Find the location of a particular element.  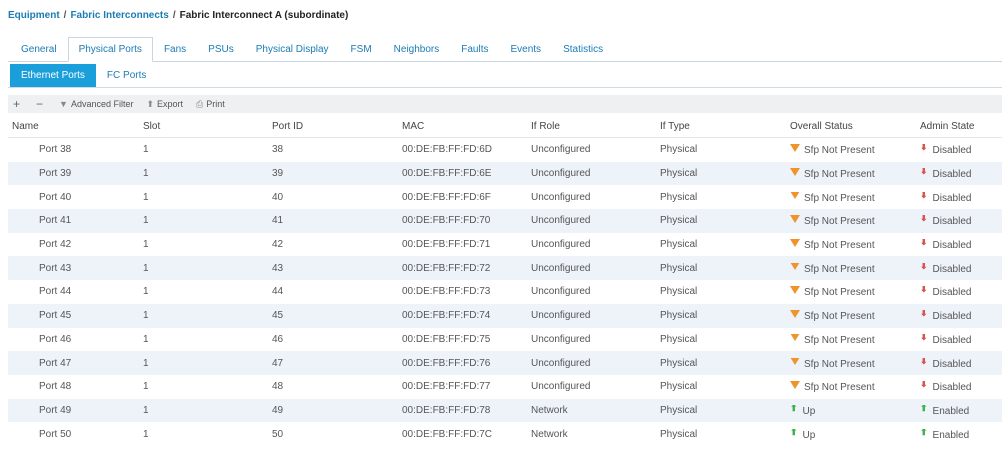

column-header-admin-state: Admin State is located at coordinates (960, 126).